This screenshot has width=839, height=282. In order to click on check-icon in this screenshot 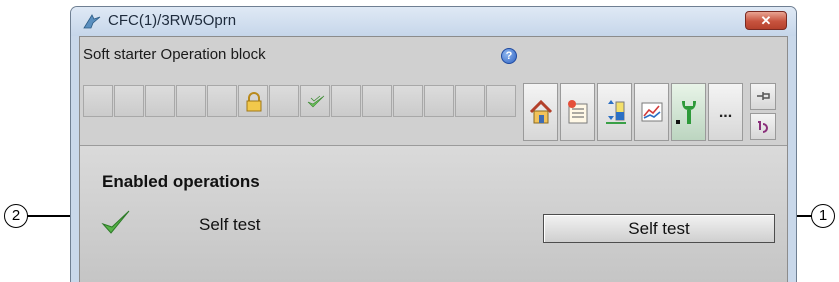, I will do `click(316, 101)`.